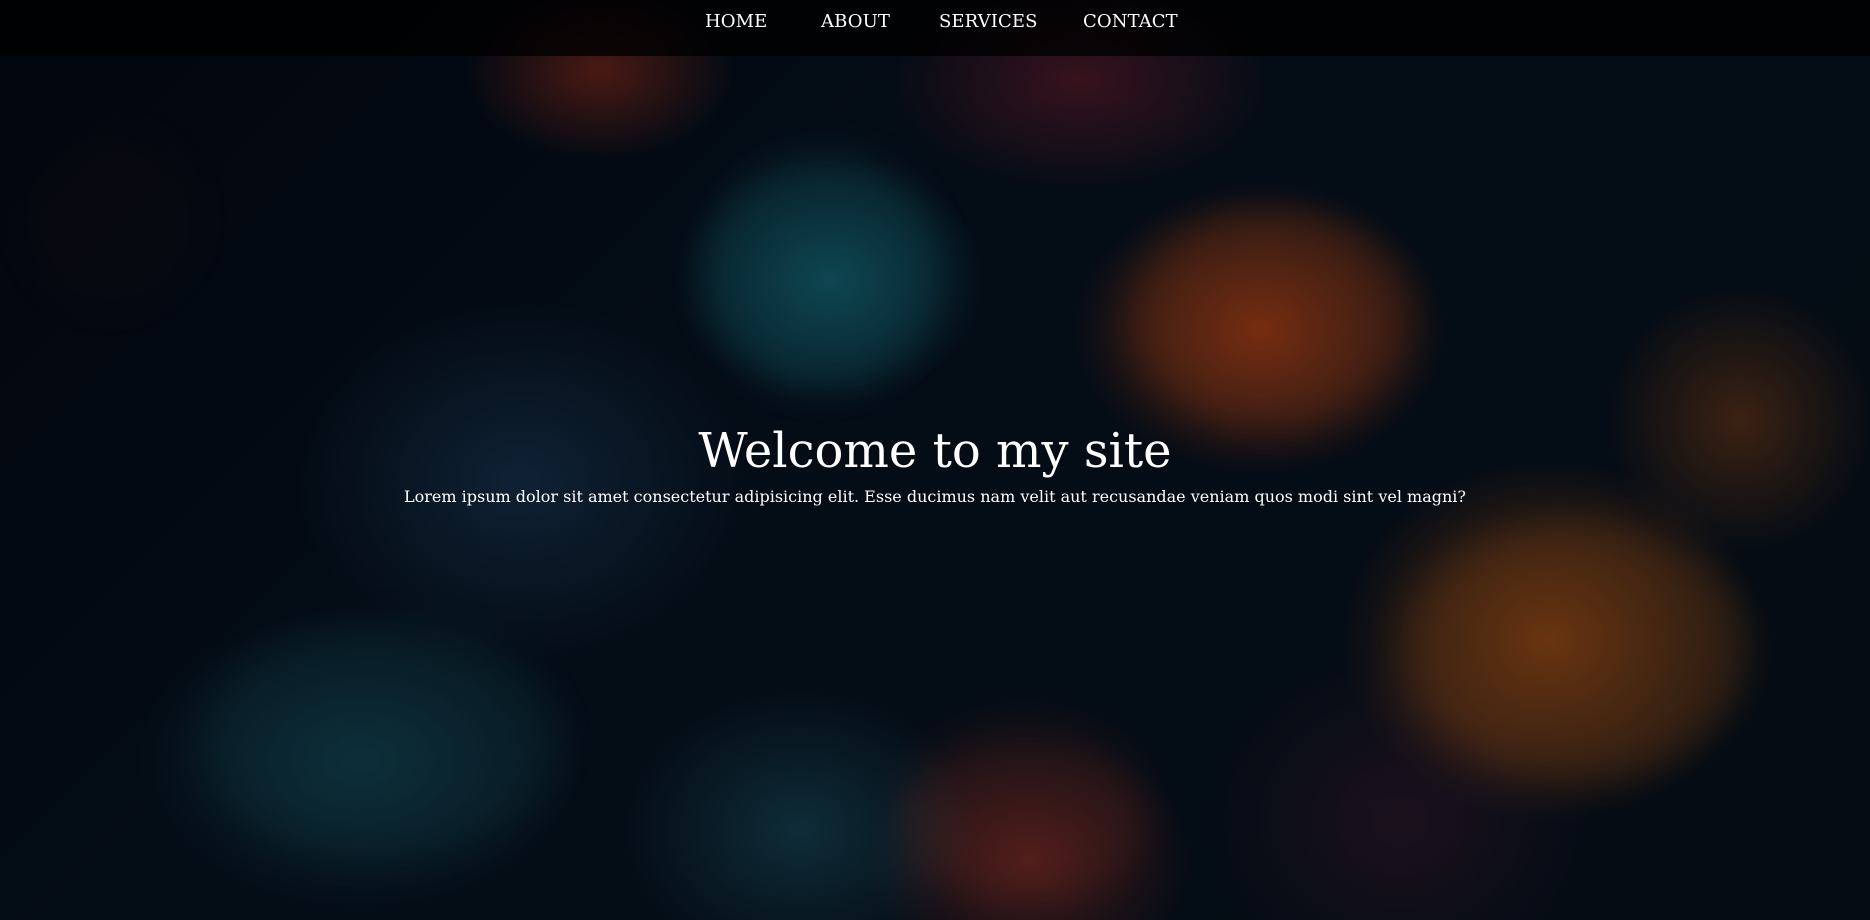 The image size is (1870, 920). What do you see at coordinates (935, 451) in the screenshot?
I see `page-title: Welcome to my site` at bounding box center [935, 451].